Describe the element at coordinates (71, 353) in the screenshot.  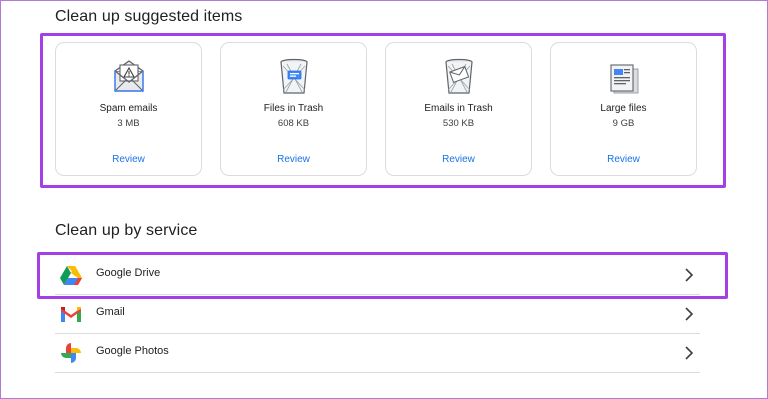
I see `google-photos-icon` at that location.